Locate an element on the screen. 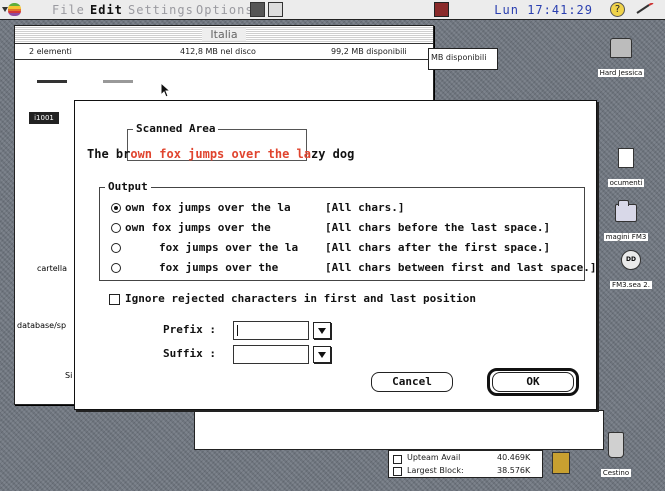  trash-icon: Cestino is located at coordinates (616, 455).